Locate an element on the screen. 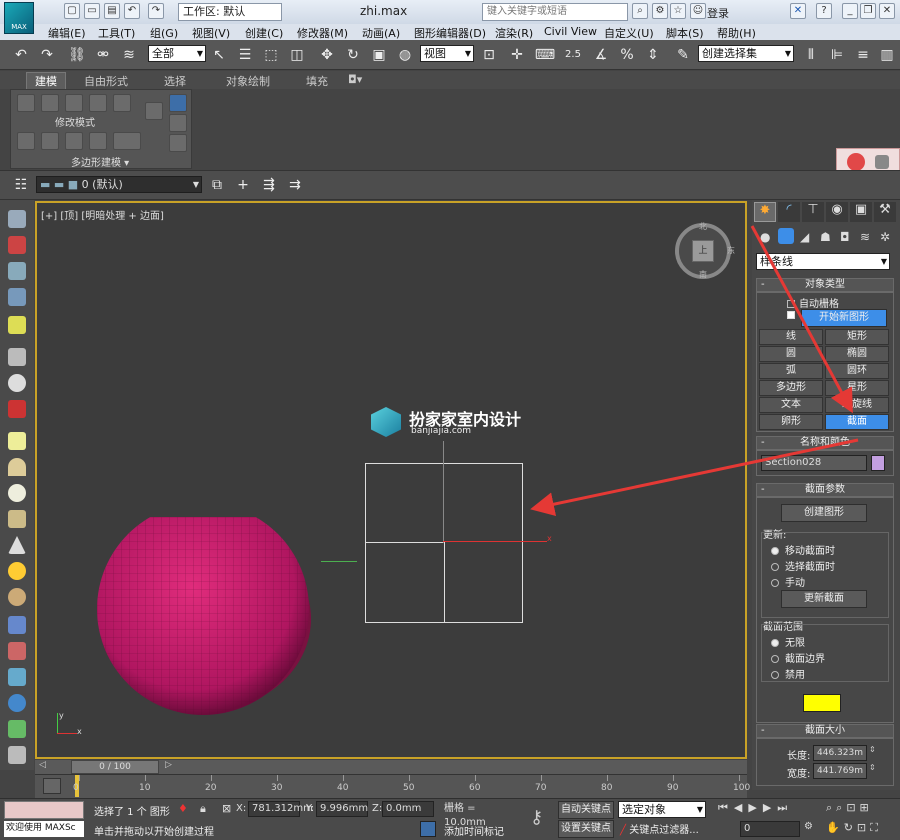 This screenshot has width=900, height=840. layer-dropdown: ▬ ▬ ■ 0 (默认) ▼ is located at coordinates (119, 184).